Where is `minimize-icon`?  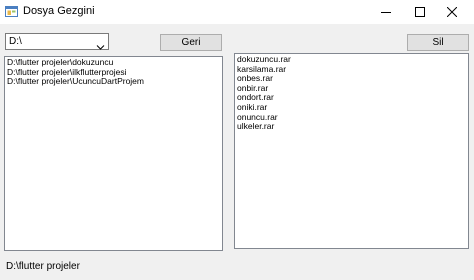
minimize-icon is located at coordinates (386, 12).